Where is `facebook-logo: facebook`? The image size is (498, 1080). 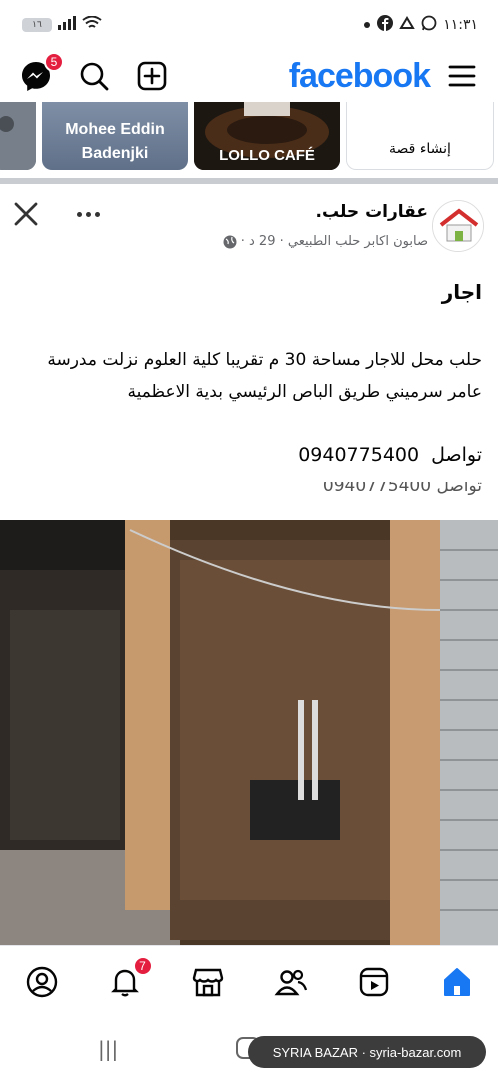 facebook-logo: facebook is located at coordinates (359, 75).